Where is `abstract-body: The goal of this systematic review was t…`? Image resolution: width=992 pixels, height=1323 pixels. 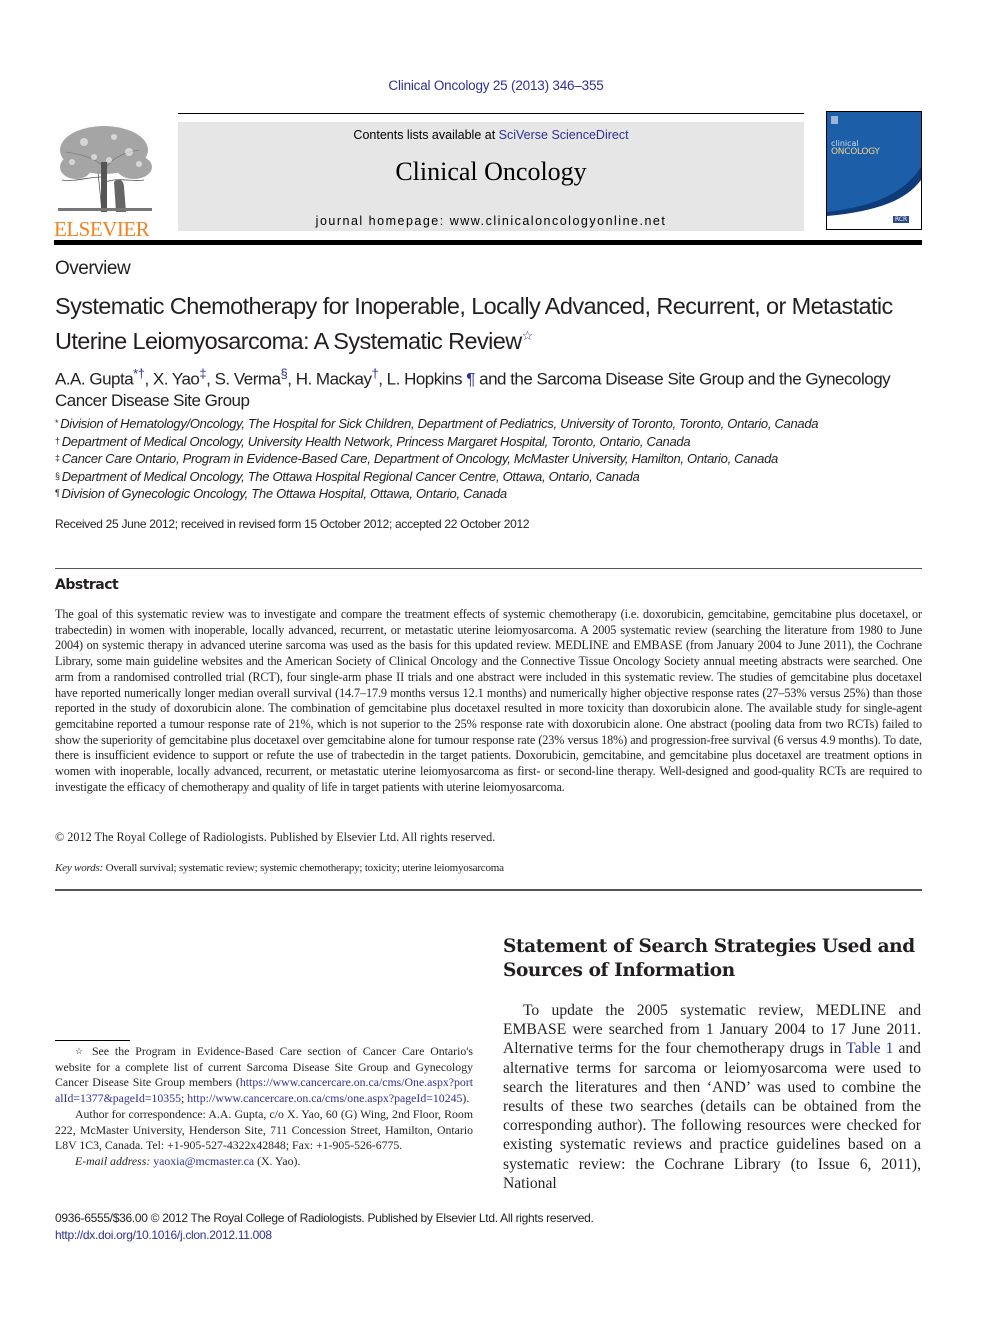
abstract-body: The goal of this systematic review was t… is located at coordinates (488, 700).